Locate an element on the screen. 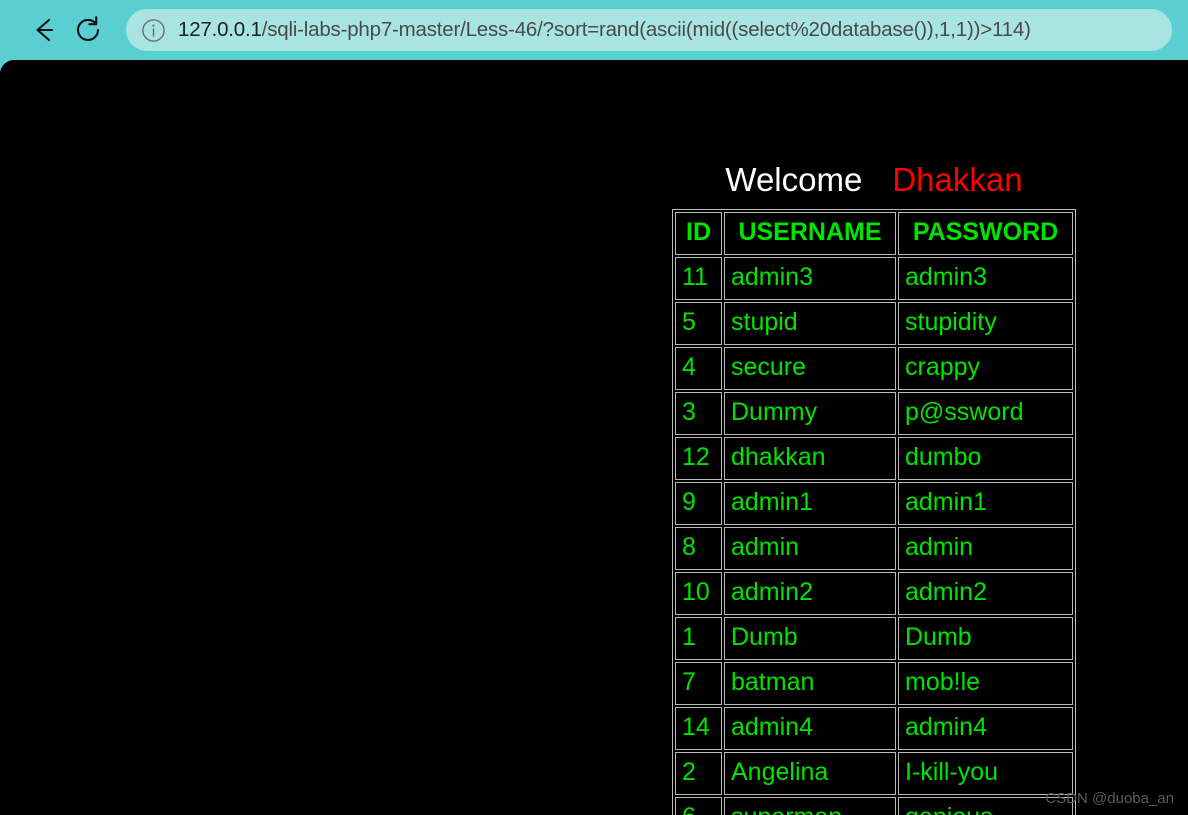  cell-id: 1 is located at coordinates (698, 638).